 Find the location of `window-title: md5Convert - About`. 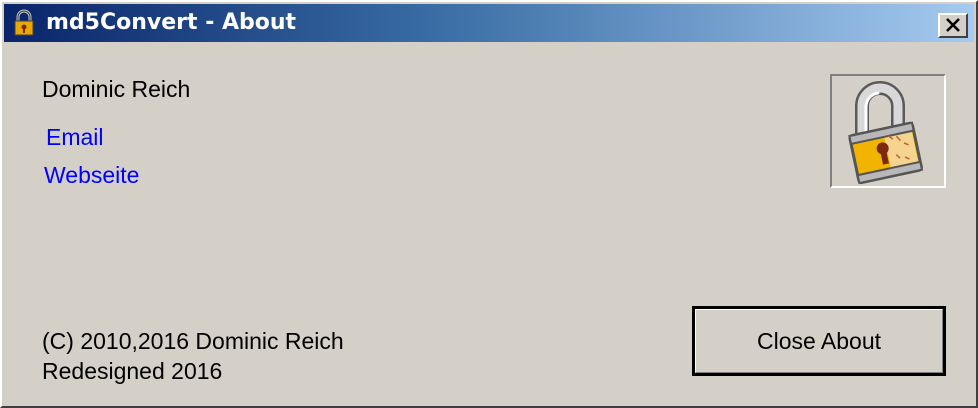

window-title: md5Convert - About is located at coordinates (171, 22).